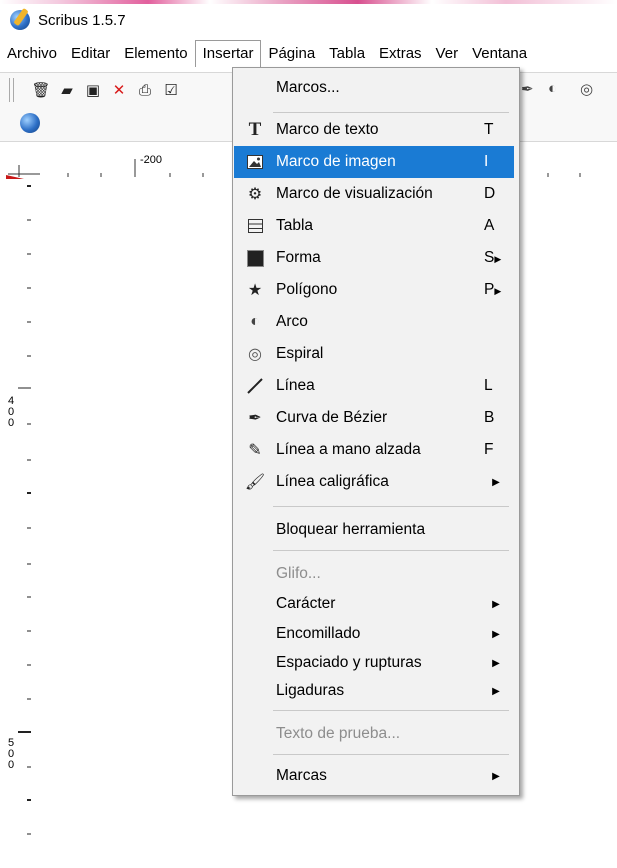 Image resolution: width=617 pixels, height=868 pixels. I want to click on menu-item-ligaduras: Ligaduras ▶, so click(374, 691).